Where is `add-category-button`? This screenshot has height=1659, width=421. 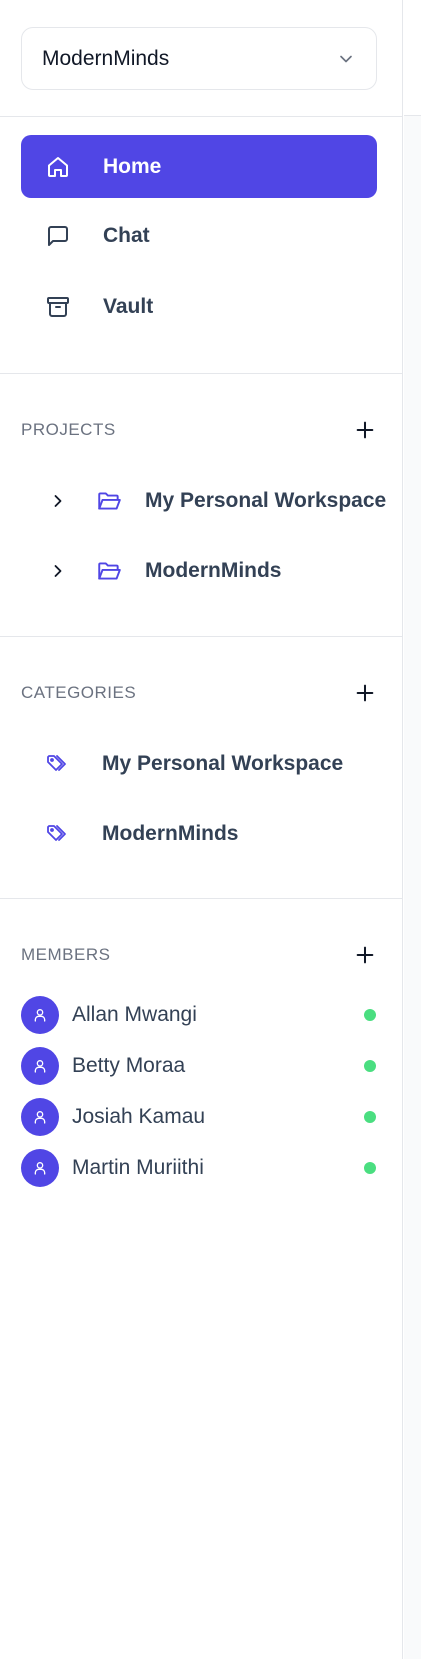 add-category-button is located at coordinates (365, 693).